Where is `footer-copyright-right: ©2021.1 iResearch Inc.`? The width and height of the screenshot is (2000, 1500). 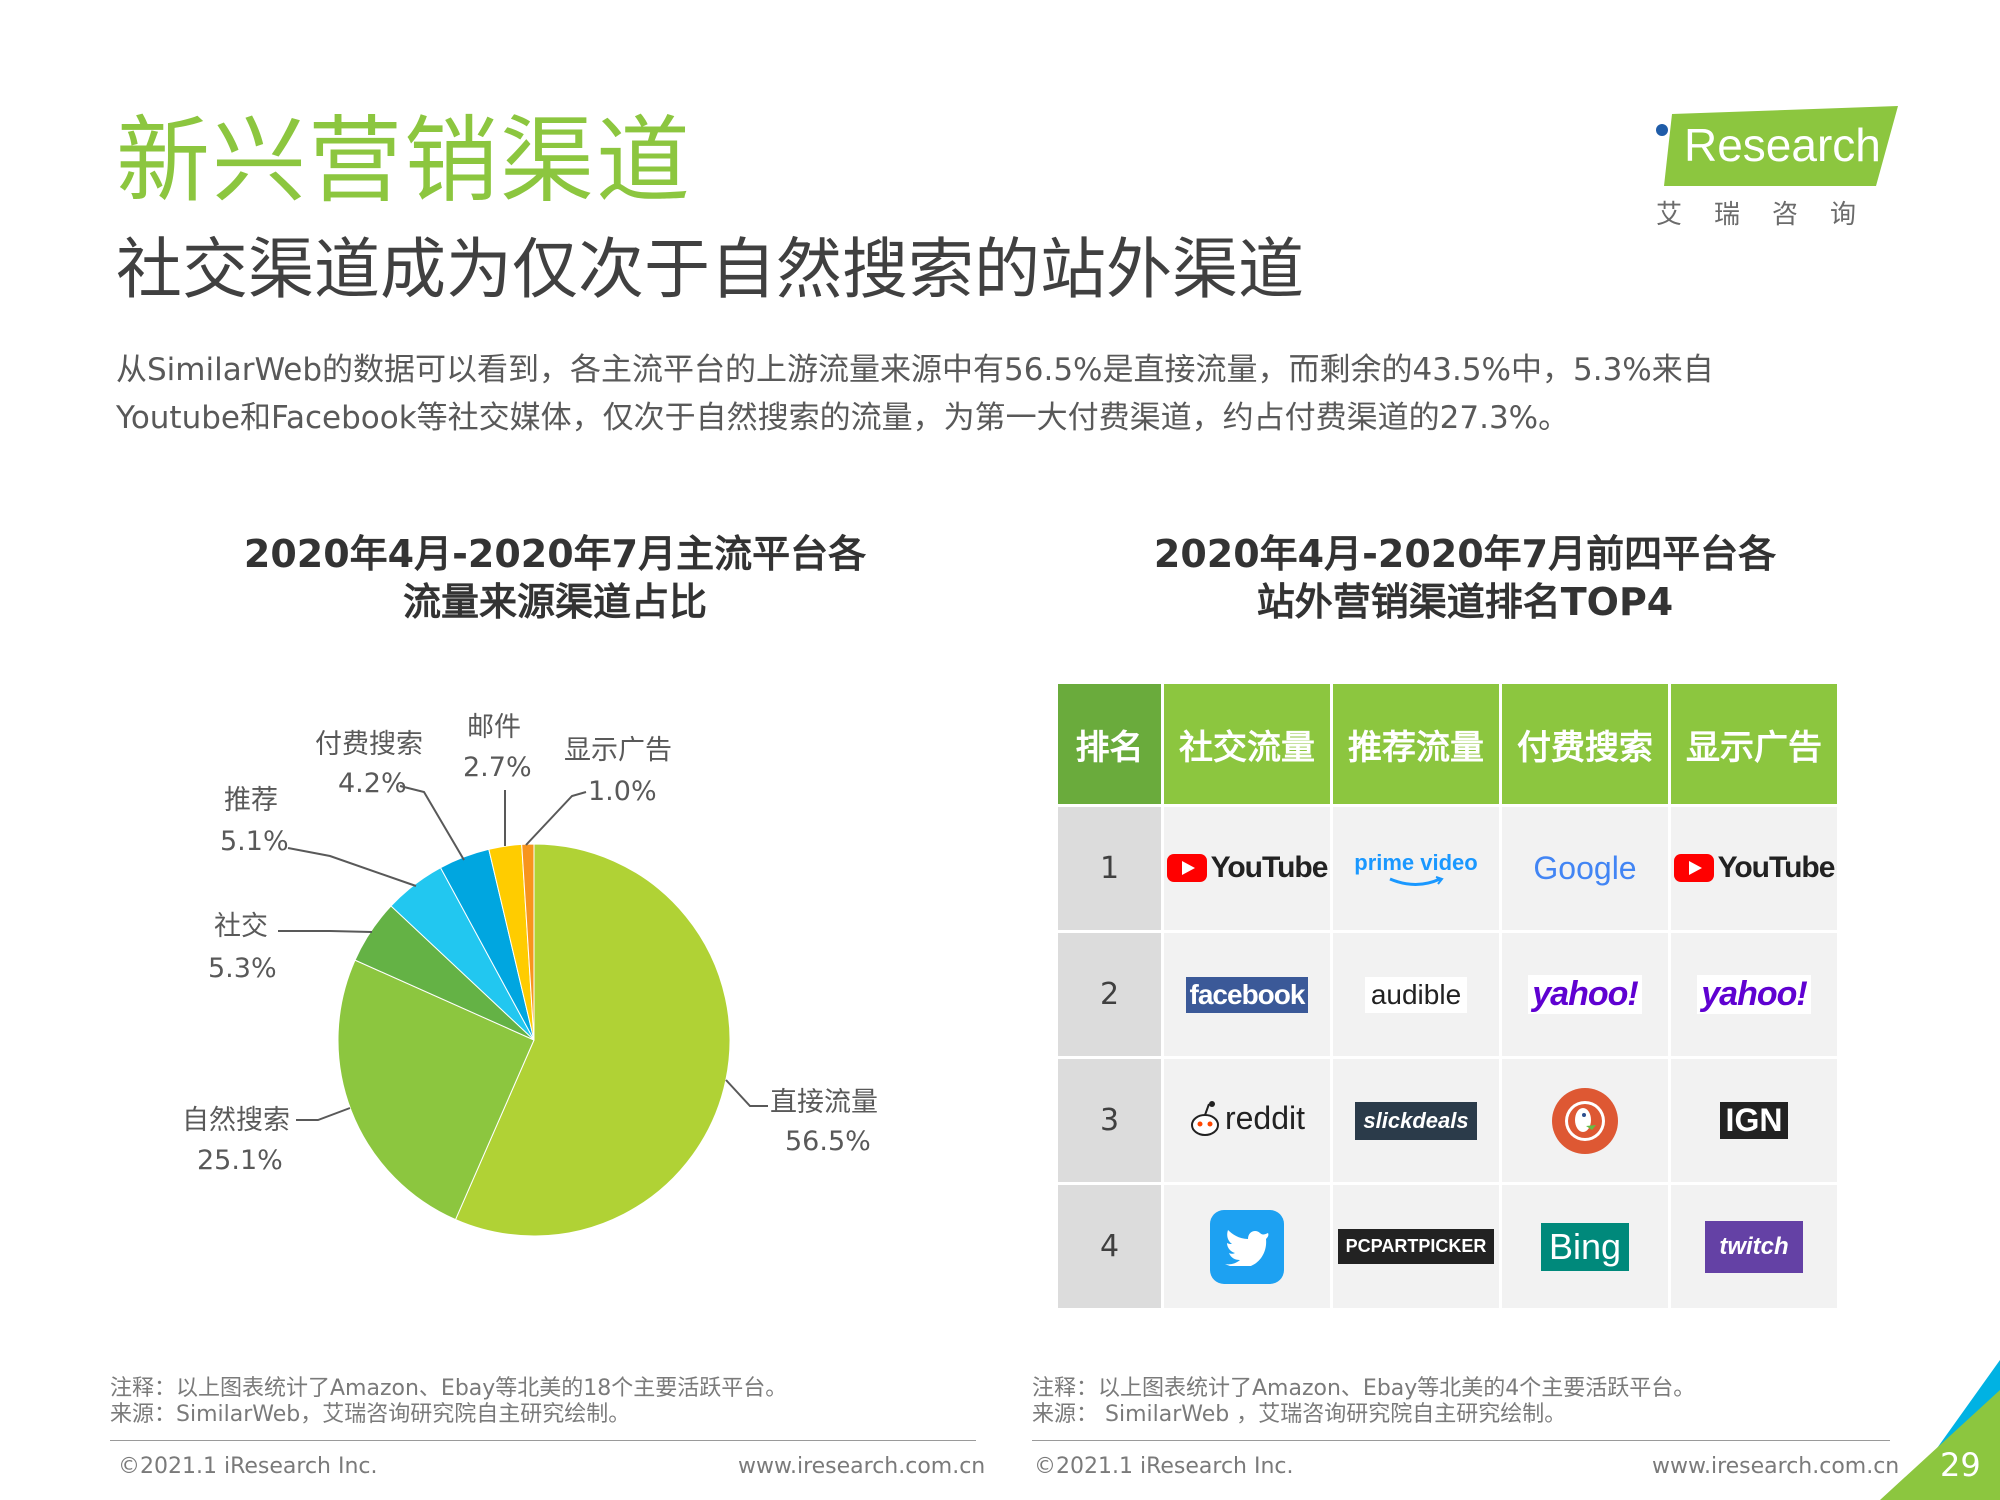
footer-copyright-right: ©2021.1 iResearch Inc. is located at coordinates (1164, 1466).